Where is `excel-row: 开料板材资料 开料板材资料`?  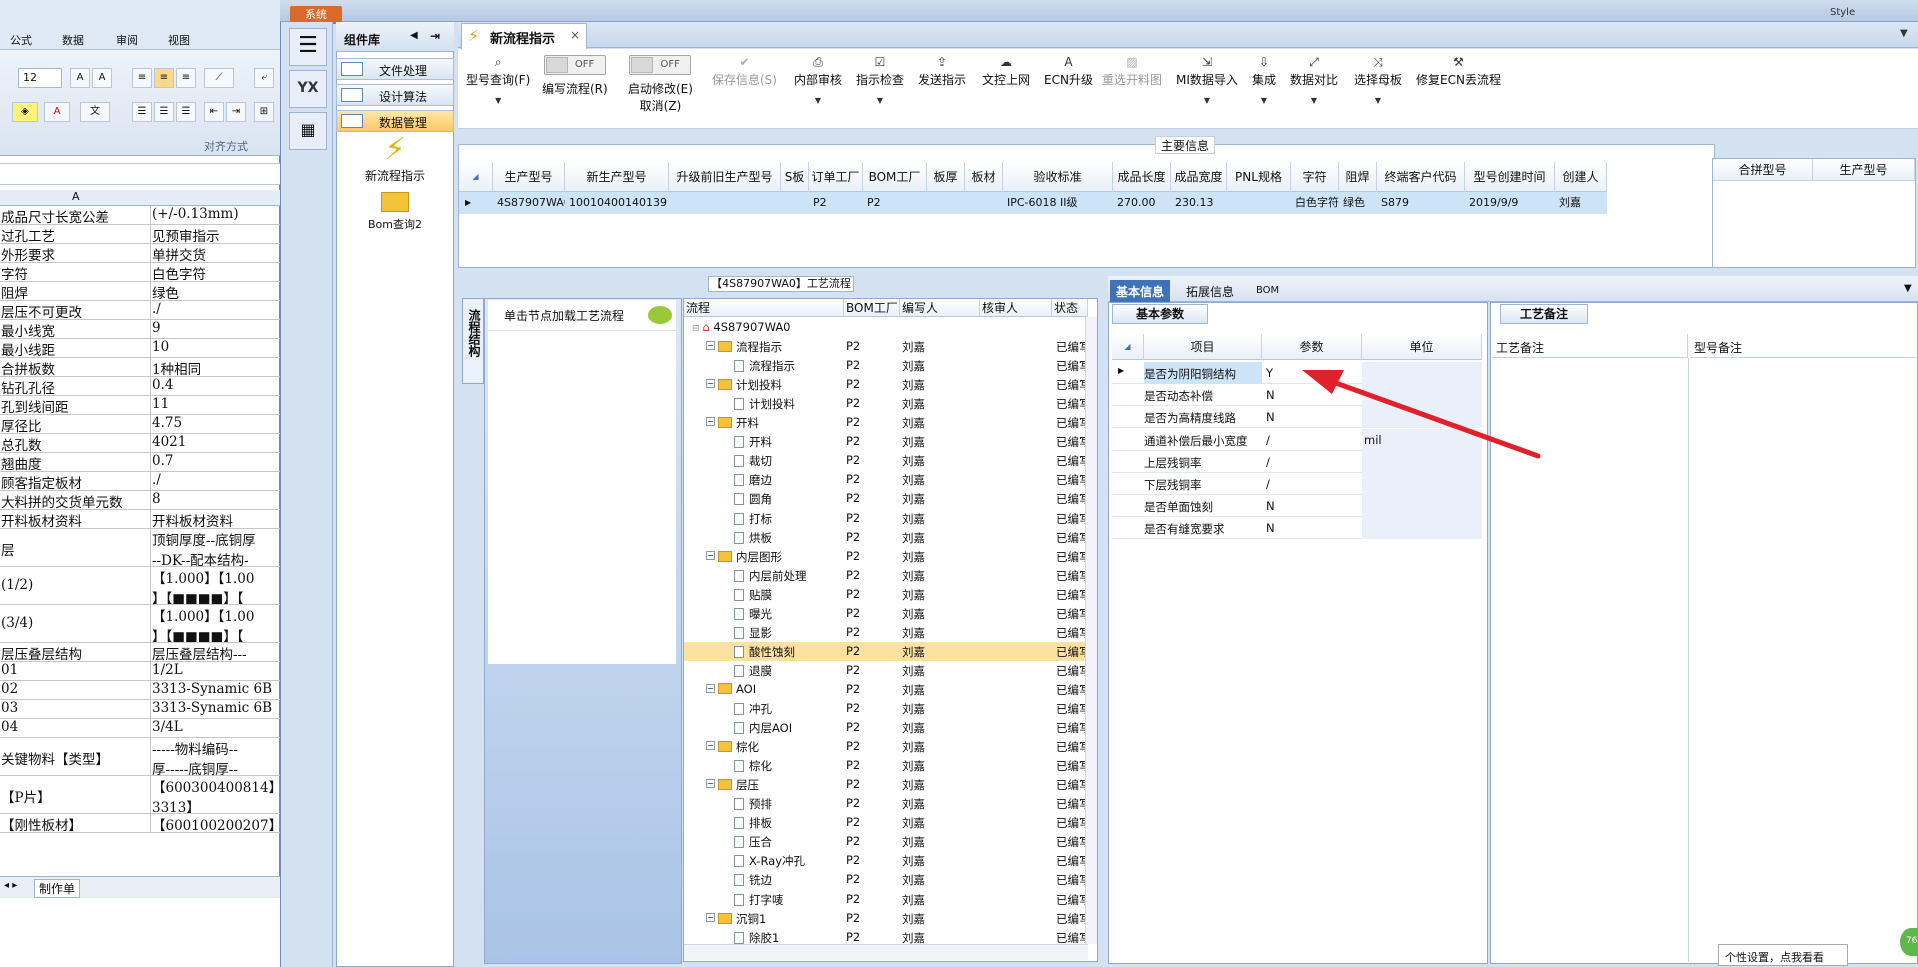 excel-row: 开料板材资料 开料板材资料 is located at coordinates (140, 519).